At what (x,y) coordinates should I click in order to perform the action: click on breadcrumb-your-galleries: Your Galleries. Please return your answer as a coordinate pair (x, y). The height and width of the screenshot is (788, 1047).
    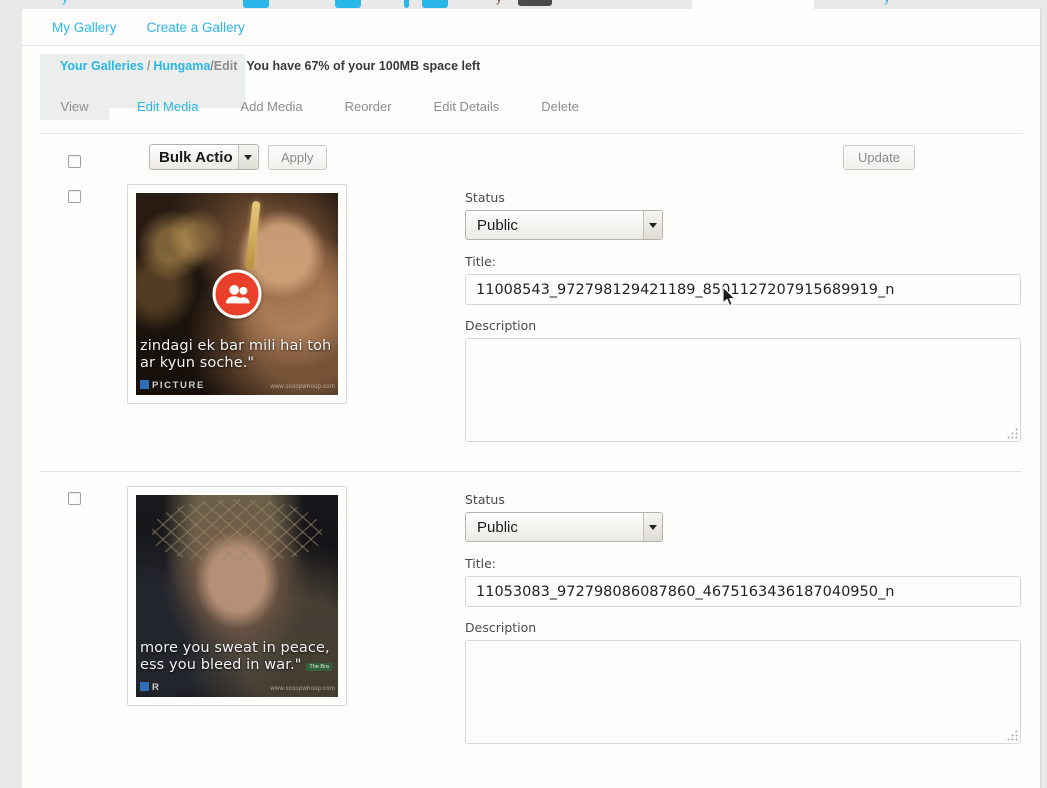
    Looking at the image, I should click on (102, 66).